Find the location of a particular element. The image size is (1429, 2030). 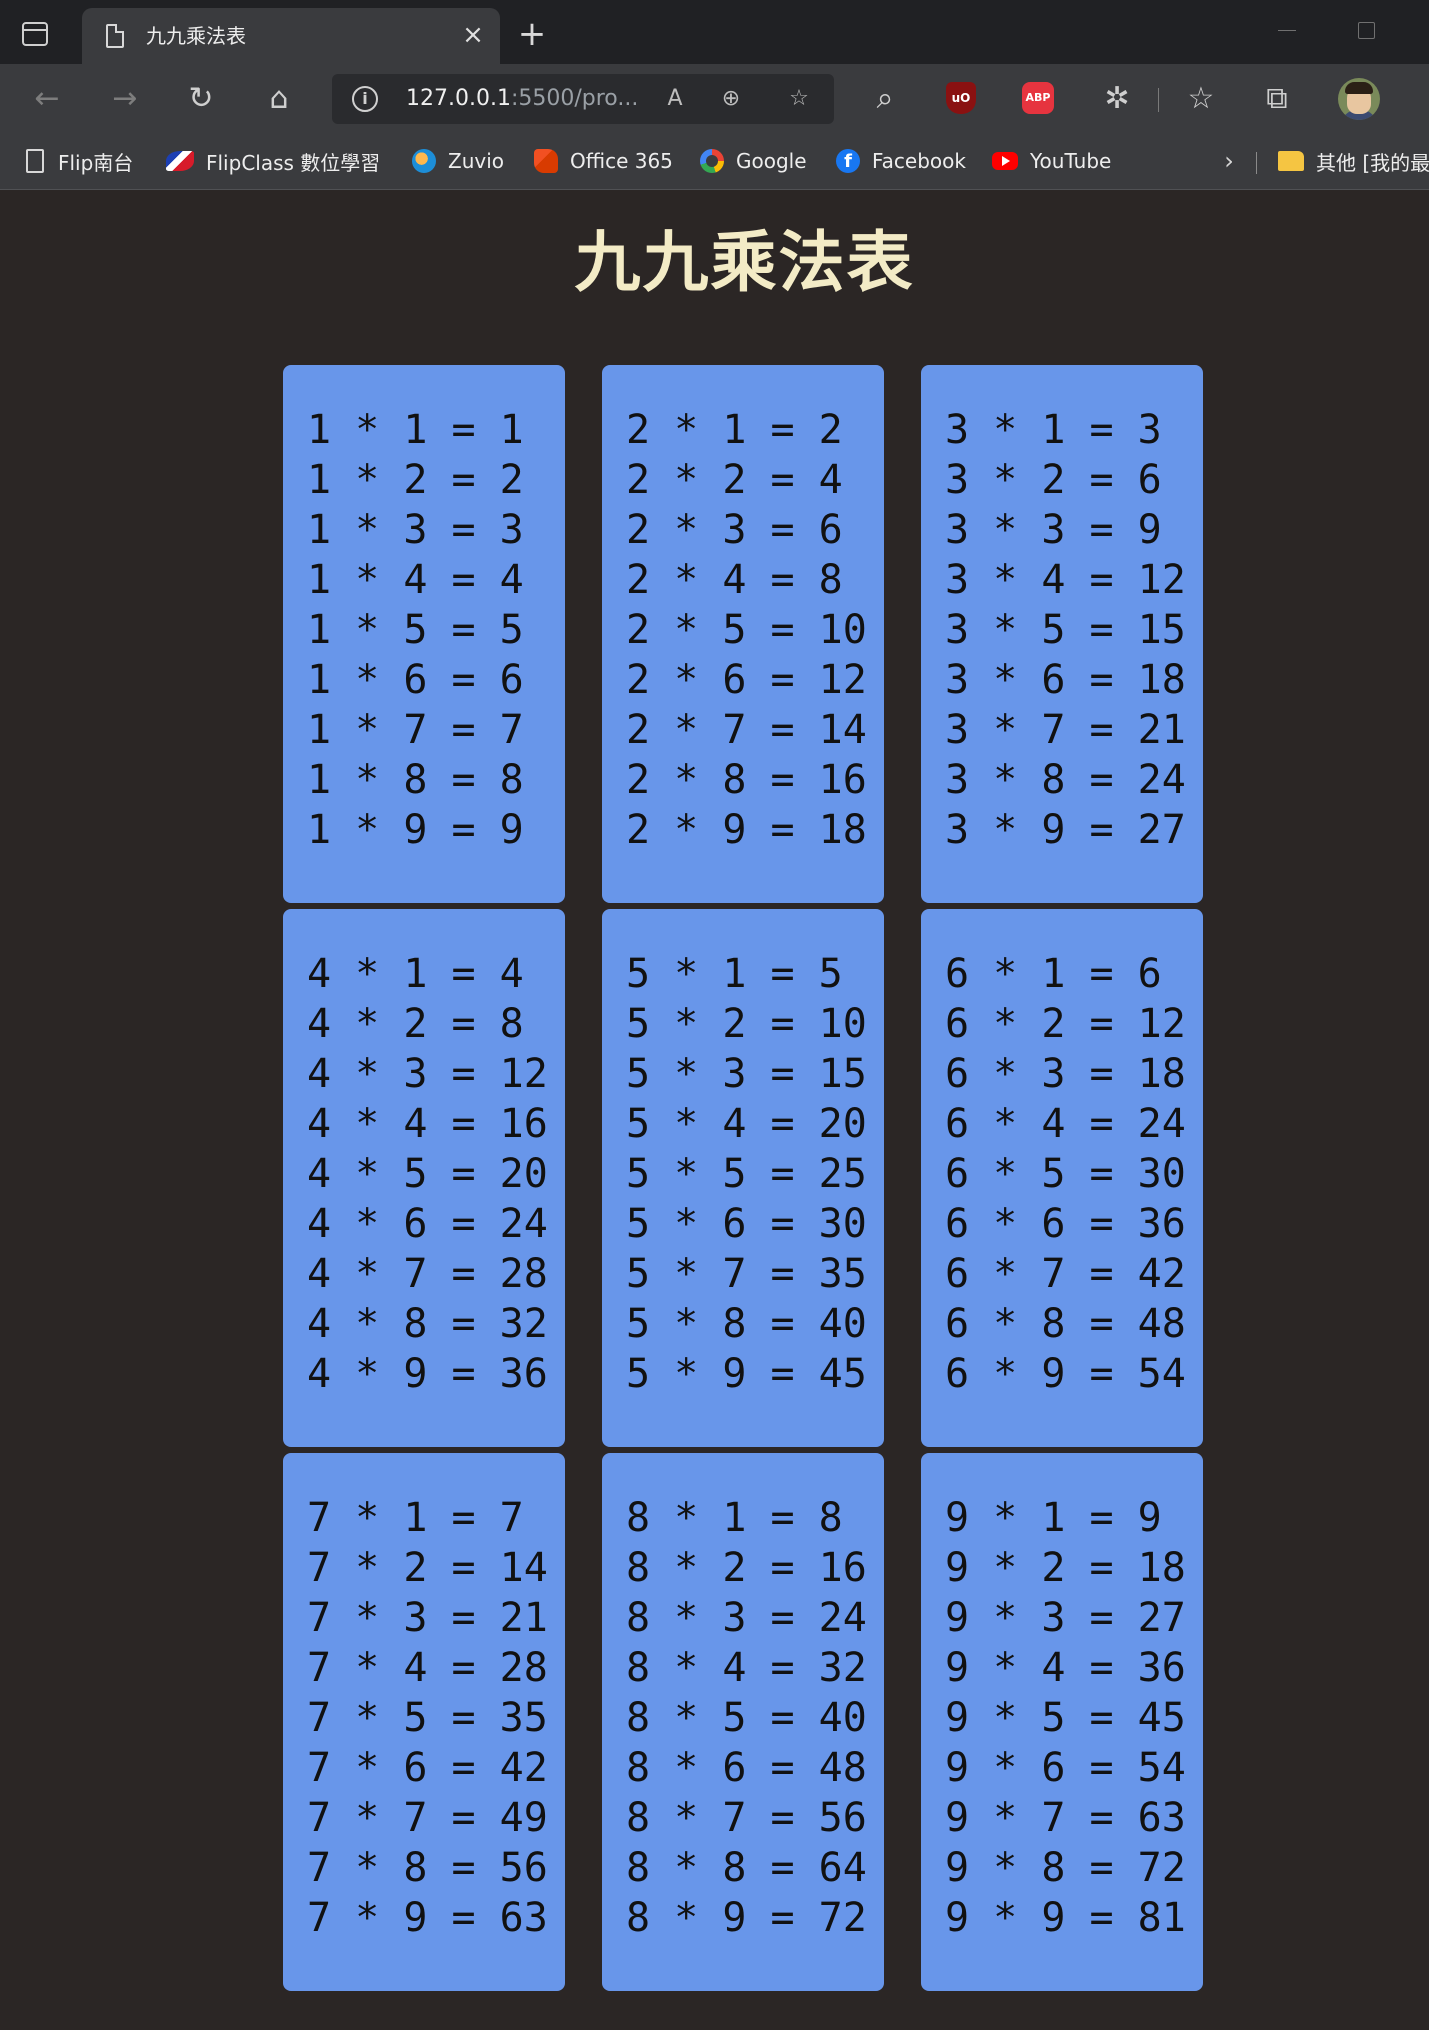

office-icon is located at coordinates (546, 161).